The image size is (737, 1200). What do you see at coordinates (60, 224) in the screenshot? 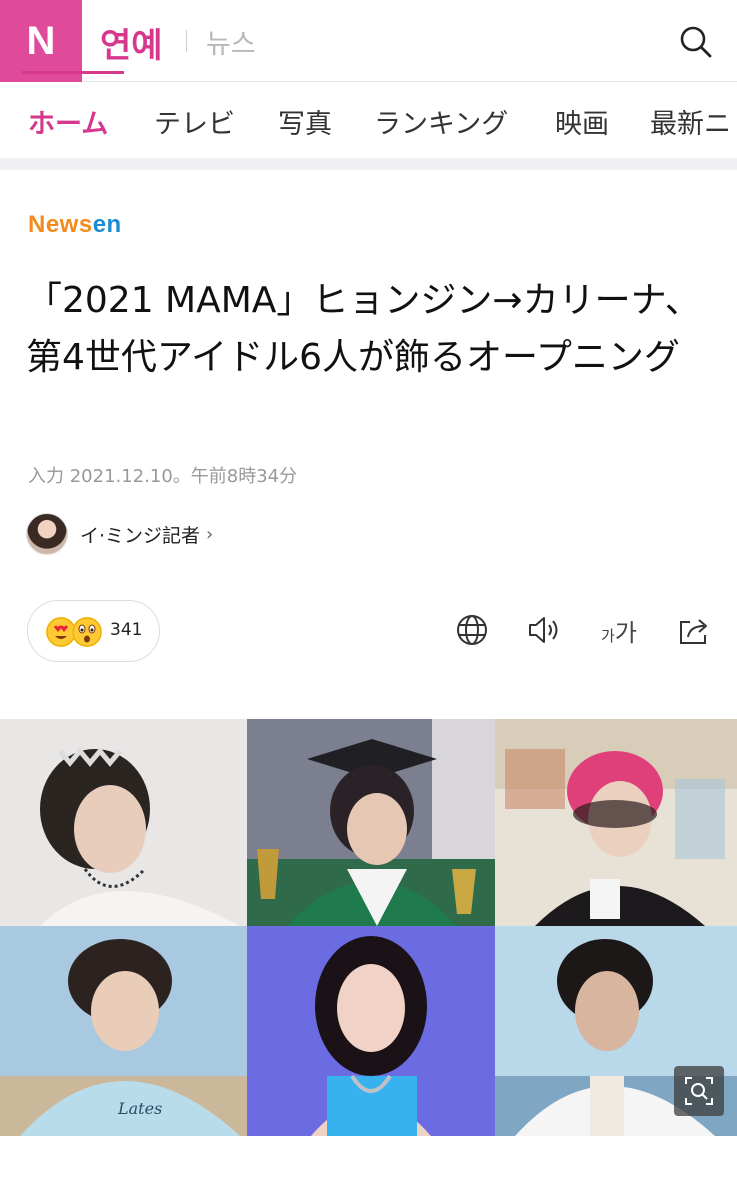
I see `source-logo-part1: News` at bounding box center [60, 224].